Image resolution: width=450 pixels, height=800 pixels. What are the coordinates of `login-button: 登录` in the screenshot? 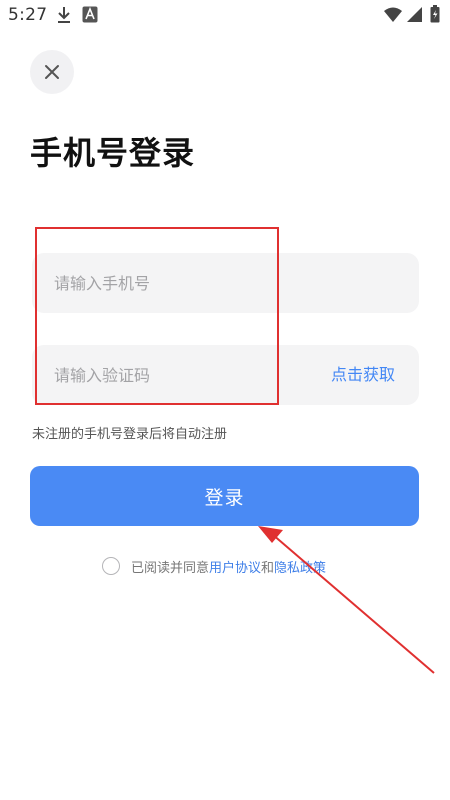 It's located at (224, 496).